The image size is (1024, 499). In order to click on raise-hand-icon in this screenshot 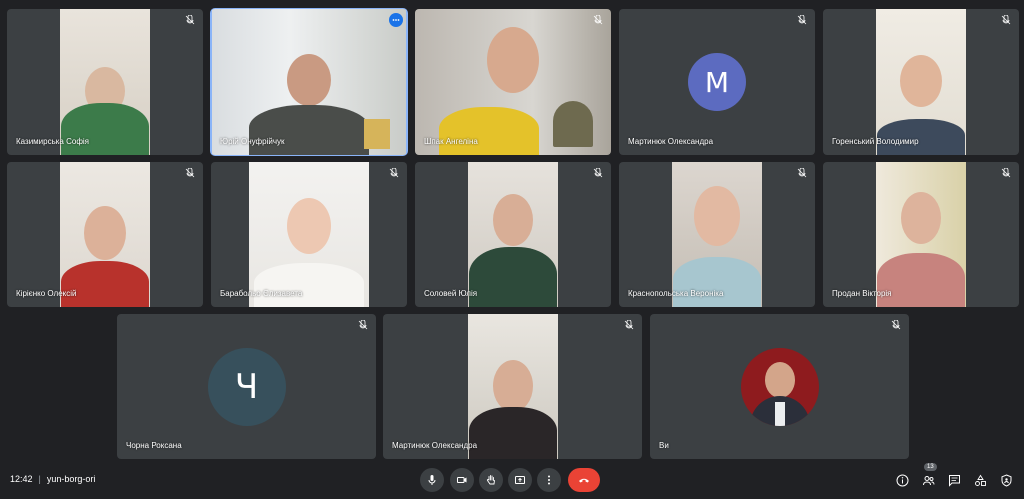, I will do `click(490, 480)`.